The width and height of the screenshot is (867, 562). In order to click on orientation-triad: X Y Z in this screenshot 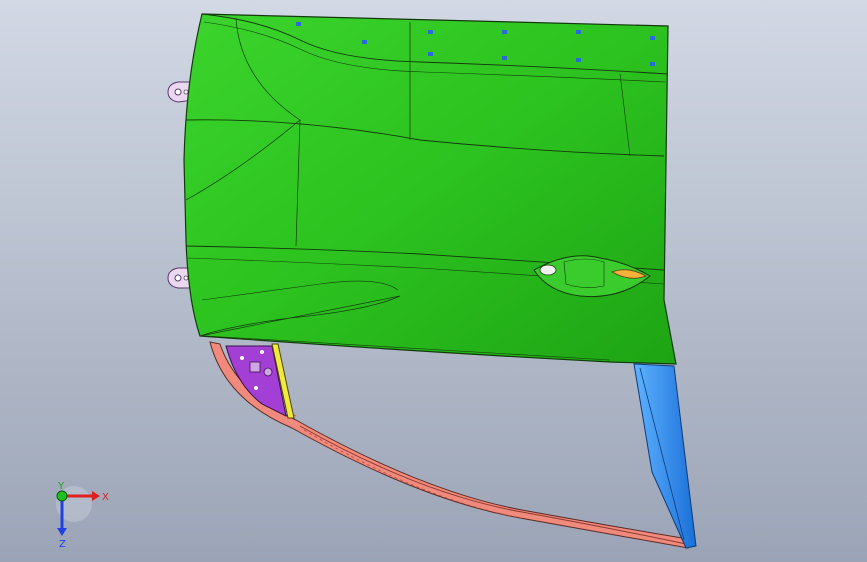, I will do `click(79, 515)`.